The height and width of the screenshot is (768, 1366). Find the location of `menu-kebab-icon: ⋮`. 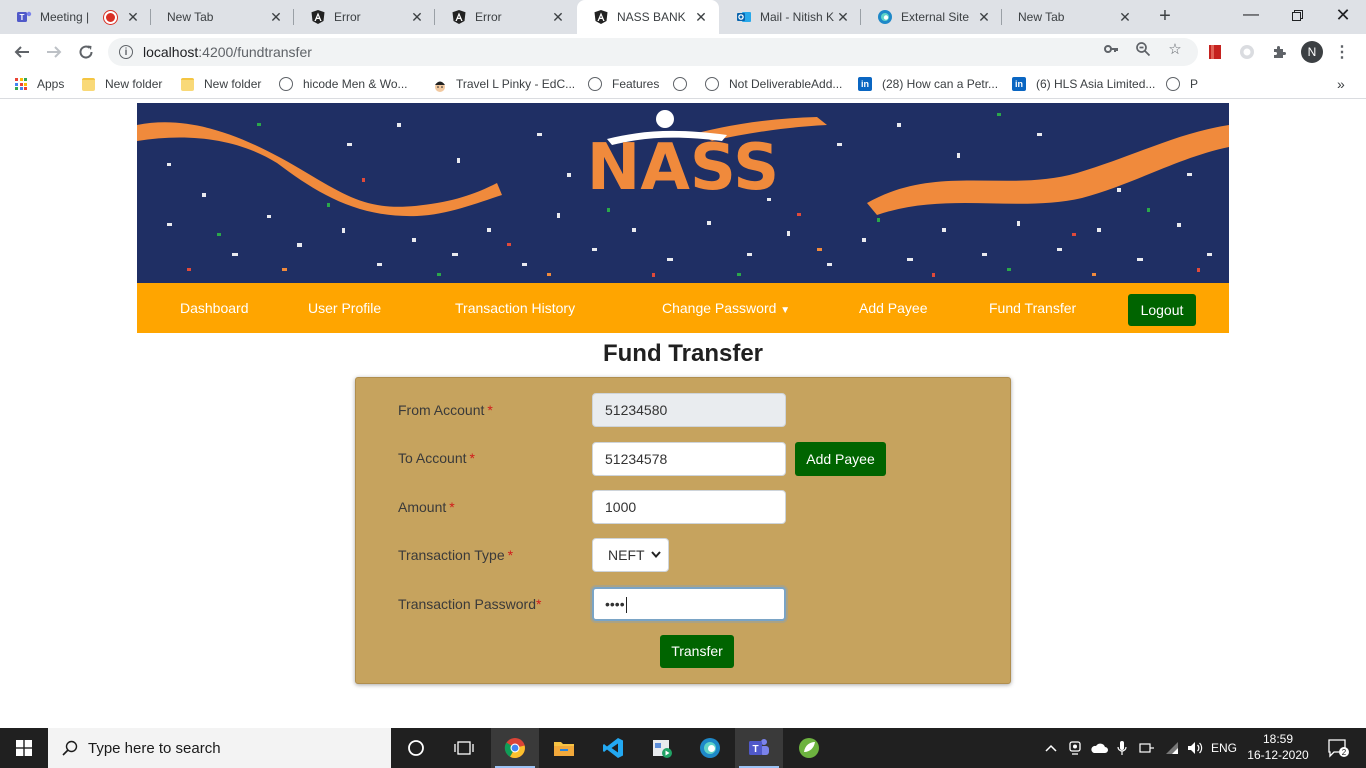

menu-kebab-icon: ⋮ is located at coordinates (1342, 52).